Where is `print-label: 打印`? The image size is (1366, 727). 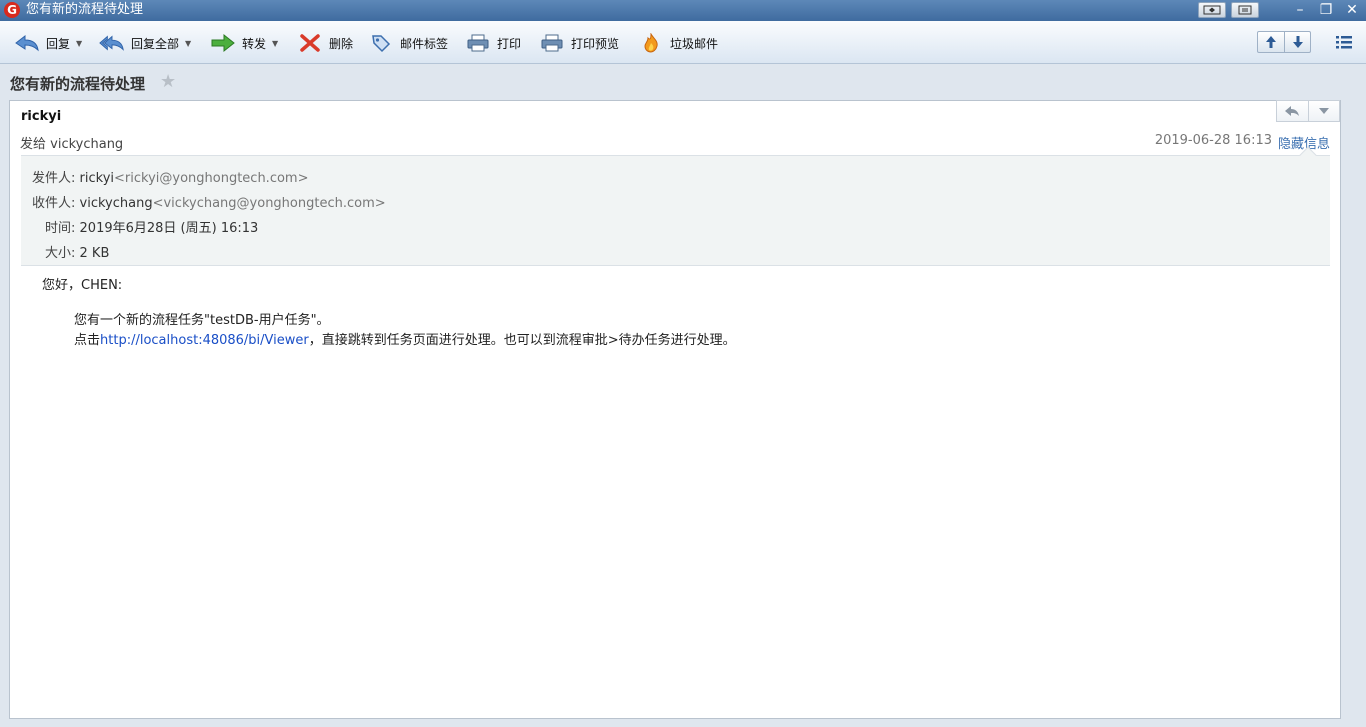
print-label: 打印 is located at coordinates (509, 43).